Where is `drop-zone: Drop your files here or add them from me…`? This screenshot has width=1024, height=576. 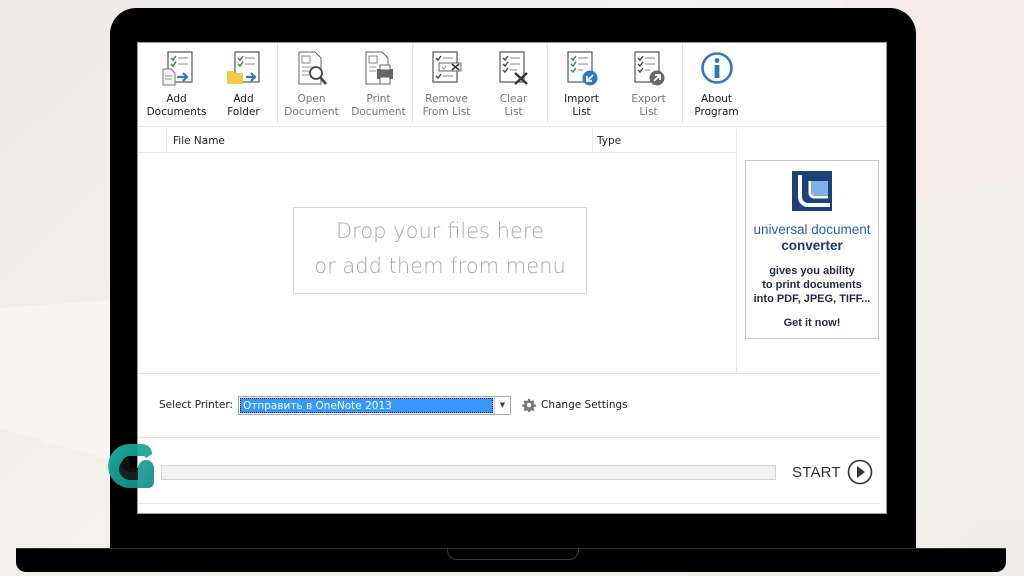
drop-zone: Drop your files here or add them from me… is located at coordinates (440, 250).